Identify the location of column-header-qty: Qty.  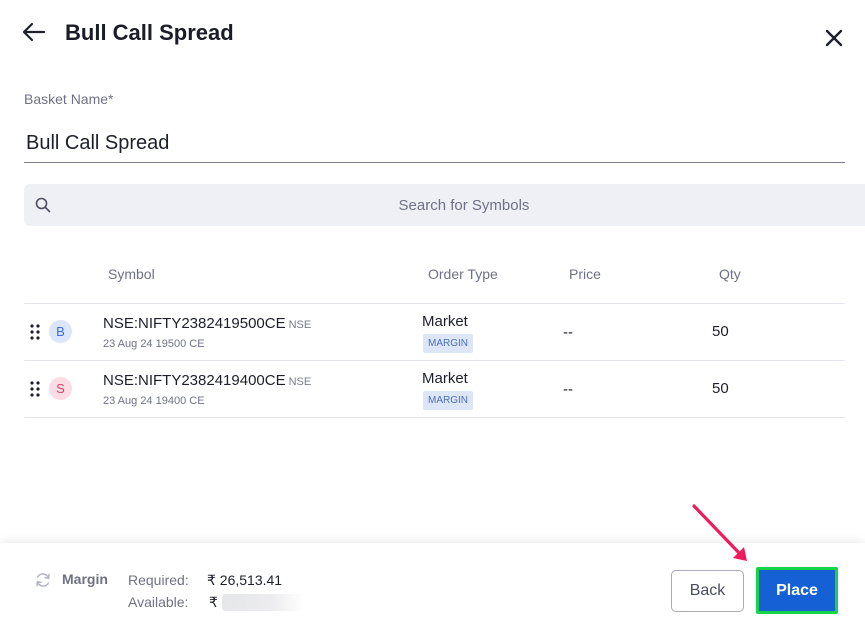
(730, 274).